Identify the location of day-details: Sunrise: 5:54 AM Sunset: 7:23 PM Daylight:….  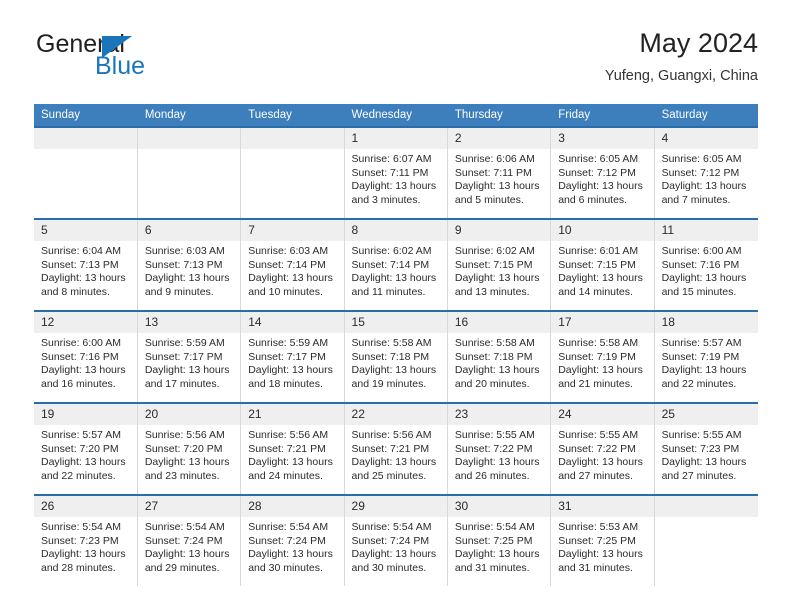
(85, 546).